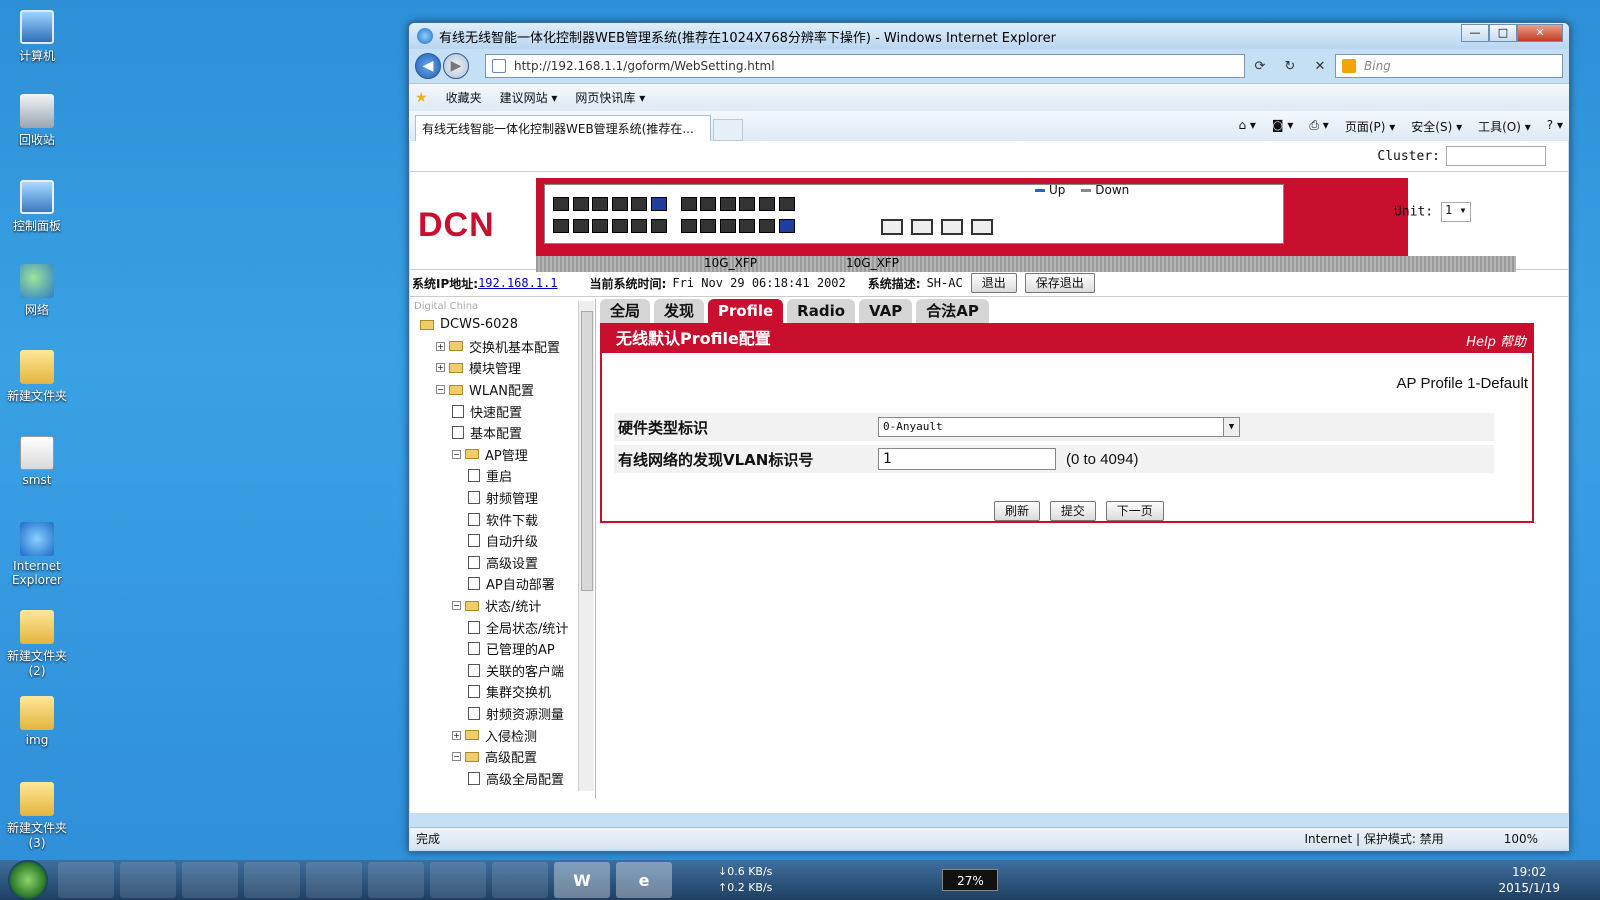 The image size is (1600, 900). Describe the element at coordinates (1260, 66) in the screenshot. I see `compat-icon: ⟳` at that location.